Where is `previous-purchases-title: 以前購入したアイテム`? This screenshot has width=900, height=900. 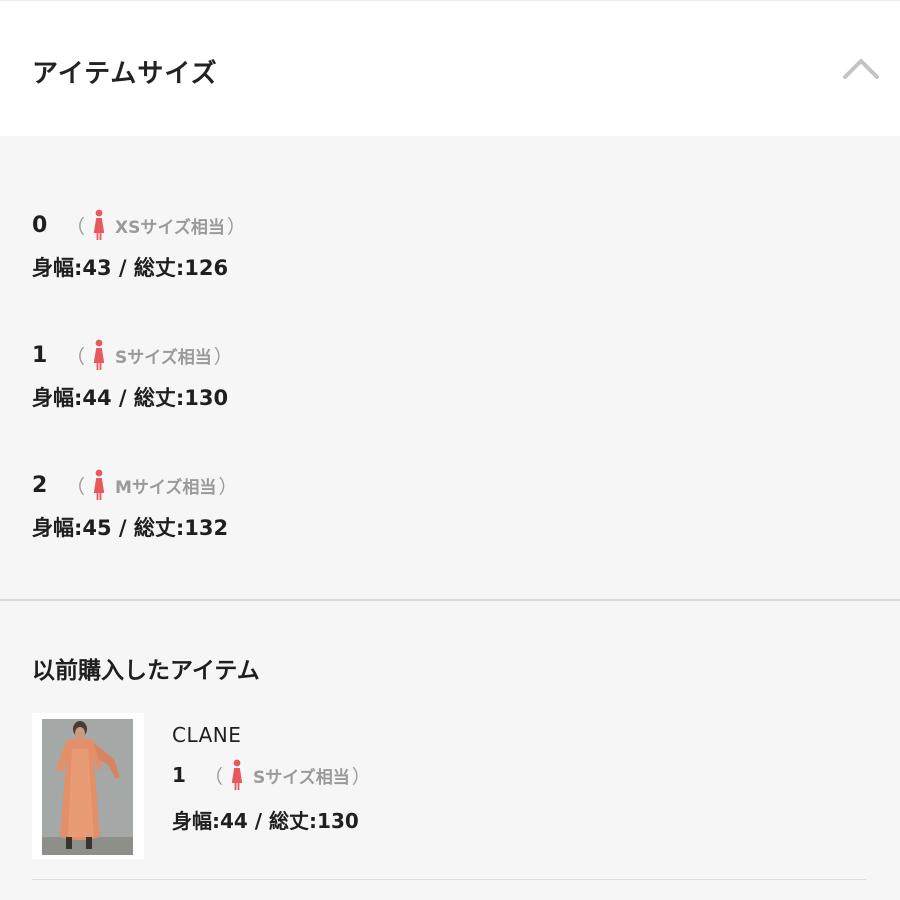 previous-purchases-title: 以前購入したアイテム is located at coordinates (146, 671).